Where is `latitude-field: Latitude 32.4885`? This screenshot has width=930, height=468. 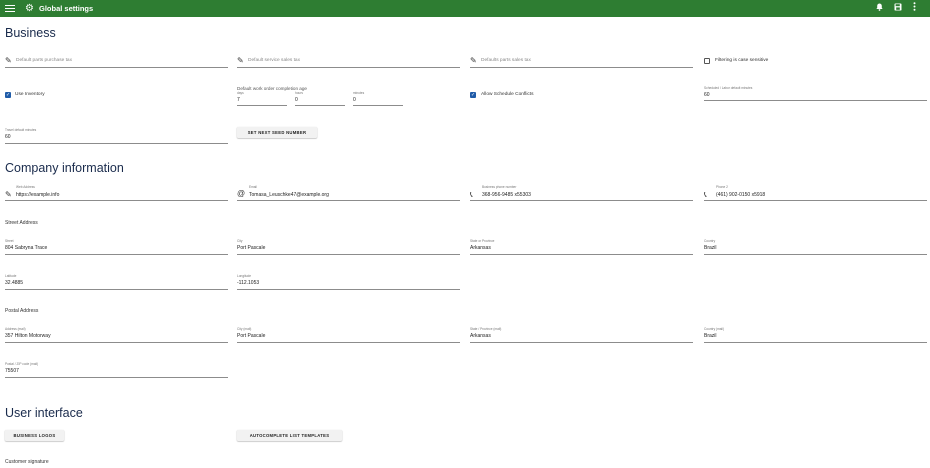
latitude-field: Latitude 32.4885 is located at coordinates (116, 281).